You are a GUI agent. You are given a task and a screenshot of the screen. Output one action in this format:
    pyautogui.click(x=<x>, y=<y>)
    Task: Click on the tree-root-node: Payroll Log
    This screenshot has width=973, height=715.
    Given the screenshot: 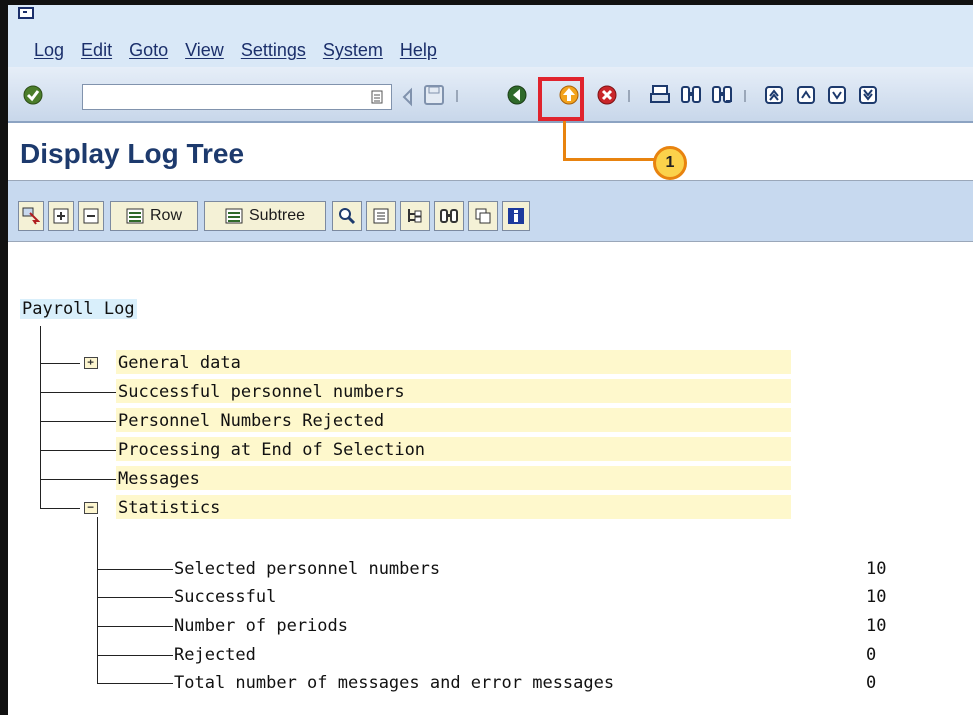 What is the action you would take?
    pyautogui.click(x=78, y=309)
    